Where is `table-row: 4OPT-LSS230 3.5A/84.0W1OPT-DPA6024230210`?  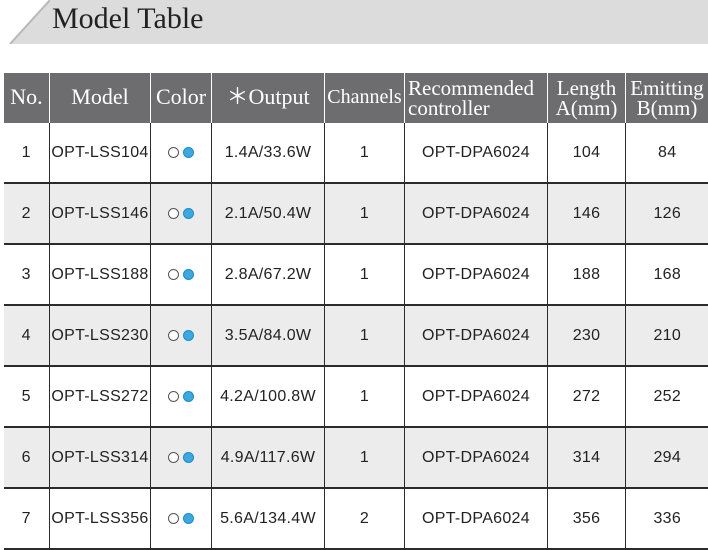
table-row: 4OPT-LSS230 3.5A/84.0W1OPT-DPA6024230210 is located at coordinates (356, 335).